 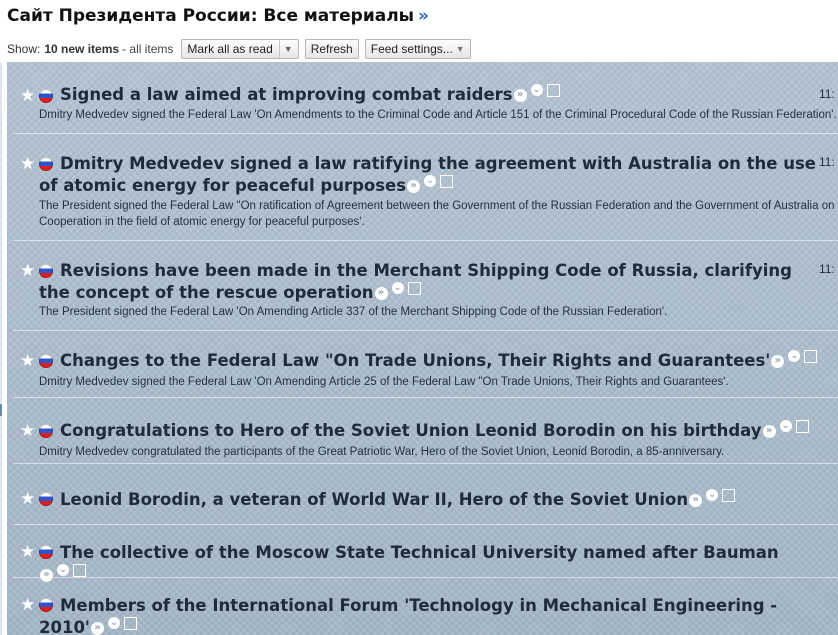 I want to click on new-items-filter: 10 new items, so click(x=81, y=49).